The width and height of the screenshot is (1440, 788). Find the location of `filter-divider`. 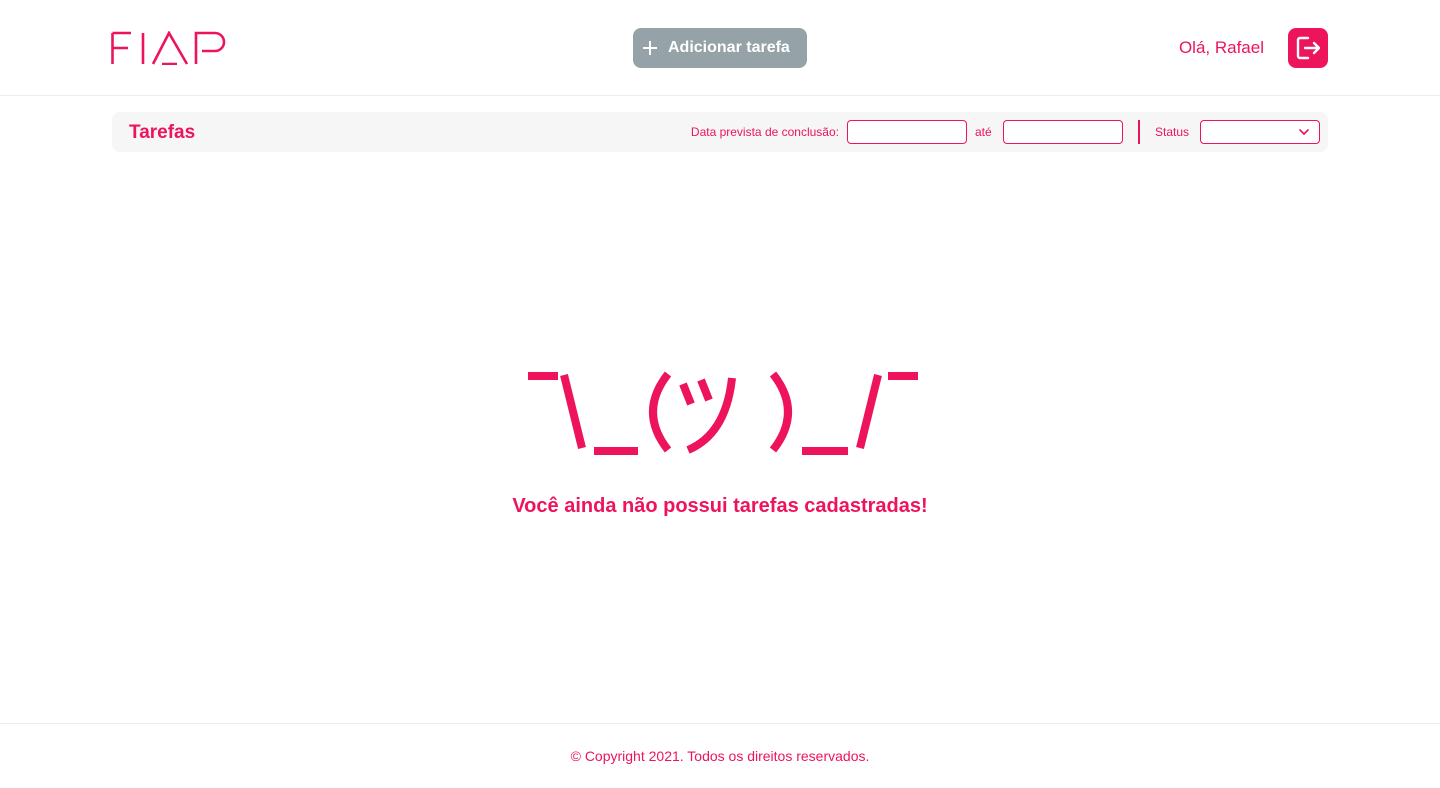

filter-divider is located at coordinates (1139, 132).